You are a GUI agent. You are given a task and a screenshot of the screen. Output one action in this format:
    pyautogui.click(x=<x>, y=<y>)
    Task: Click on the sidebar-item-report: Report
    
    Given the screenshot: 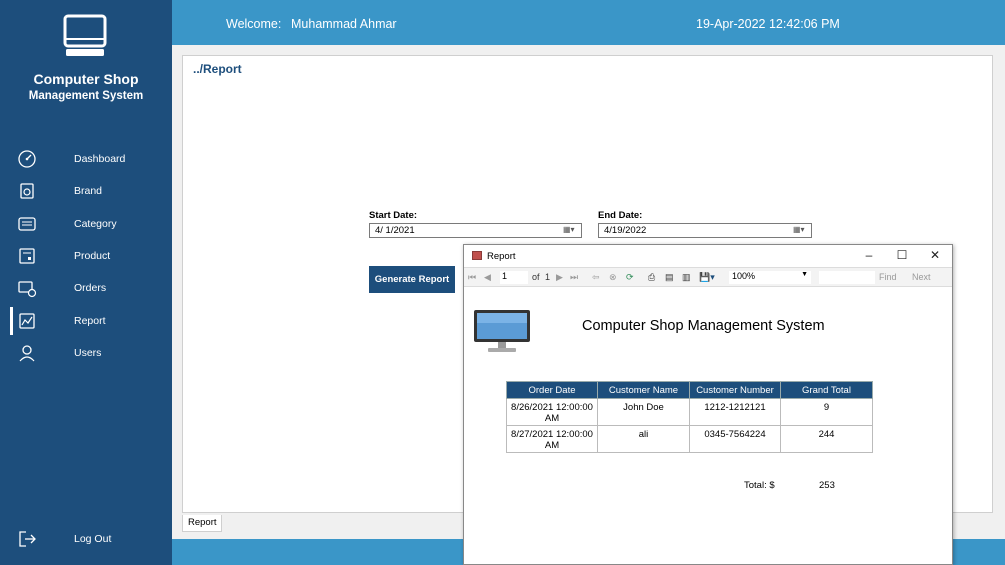 What is the action you would take?
    pyautogui.click(x=86, y=321)
    